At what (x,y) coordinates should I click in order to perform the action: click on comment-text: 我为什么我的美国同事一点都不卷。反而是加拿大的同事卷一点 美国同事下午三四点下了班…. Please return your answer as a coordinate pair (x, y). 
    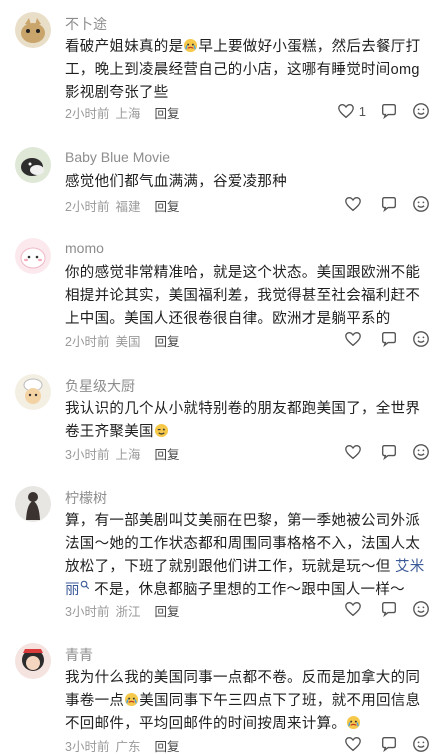
    Looking at the image, I should click on (247, 701).